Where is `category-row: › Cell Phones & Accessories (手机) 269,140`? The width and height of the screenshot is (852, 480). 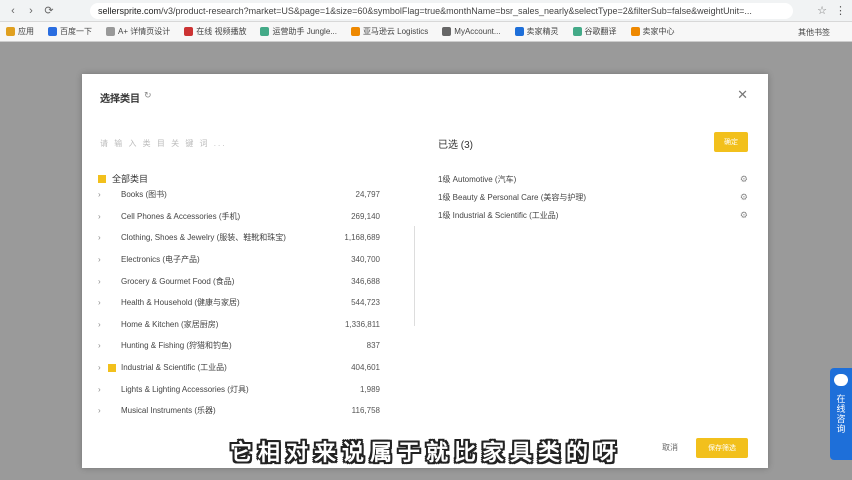
category-row: › Cell Phones & Accessories (手机) 269,140 is located at coordinates (239, 217).